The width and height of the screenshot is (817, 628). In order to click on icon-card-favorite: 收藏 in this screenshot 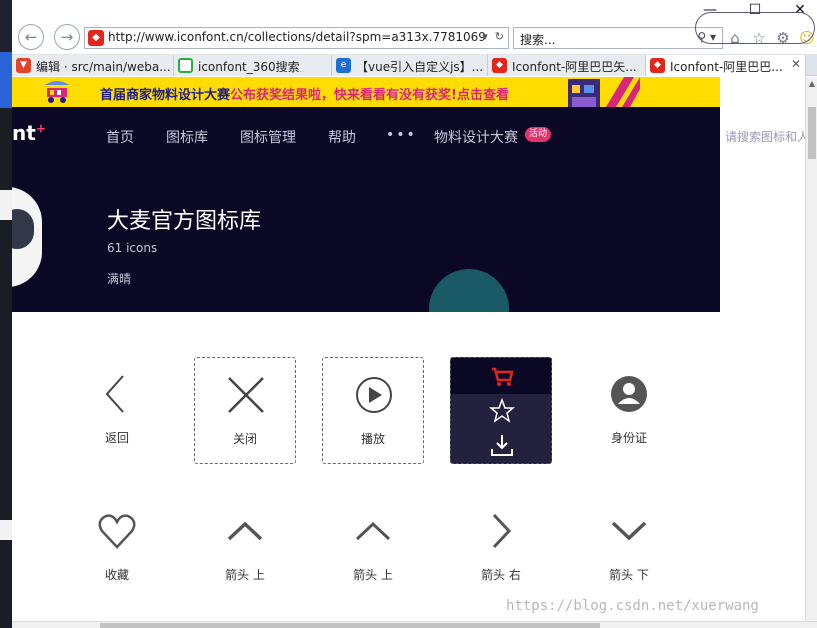, I will do `click(117, 547)`.